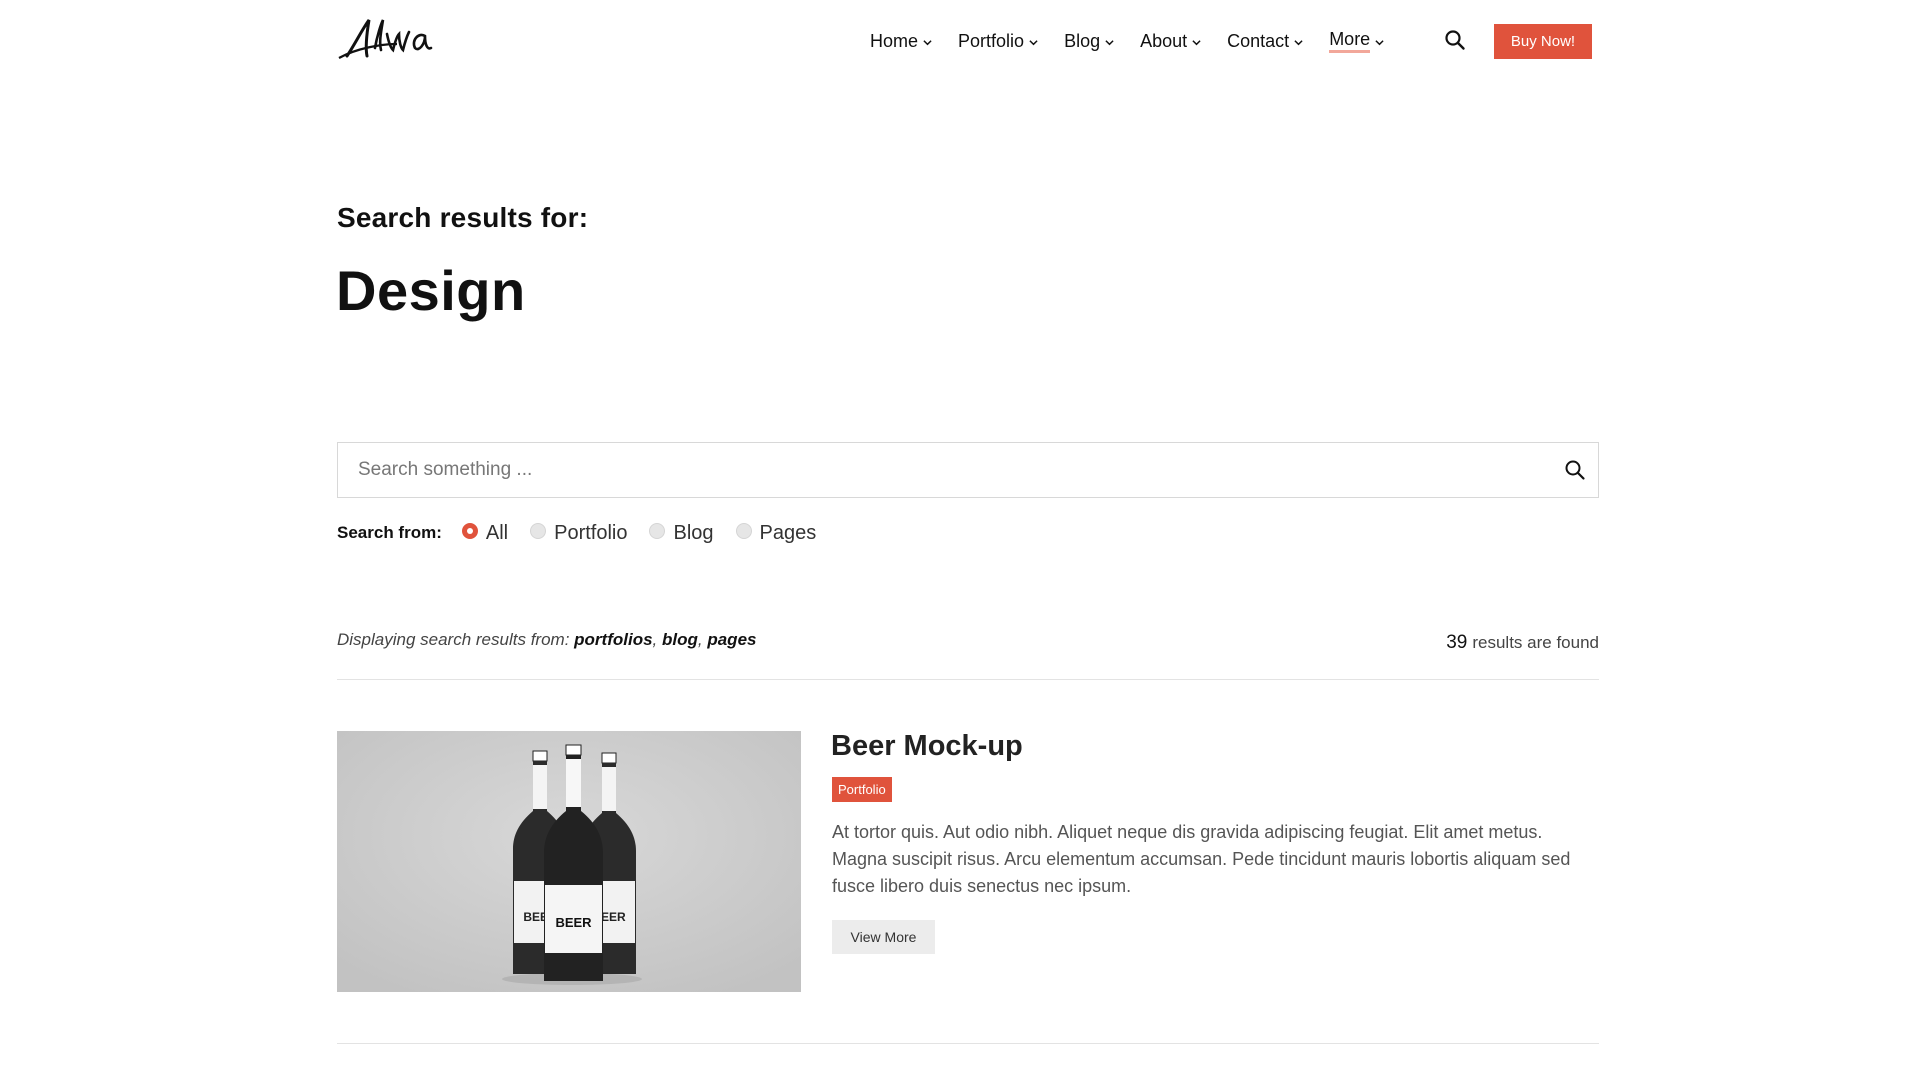 The height and width of the screenshot is (1080, 1920). Describe the element at coordinates (453, 639) in the screenshot. I see `results-sources-prefix: Displaying search results from:` at that location.